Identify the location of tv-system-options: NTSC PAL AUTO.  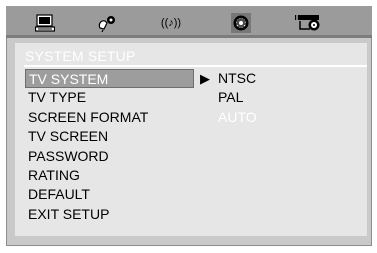
(237, 98).